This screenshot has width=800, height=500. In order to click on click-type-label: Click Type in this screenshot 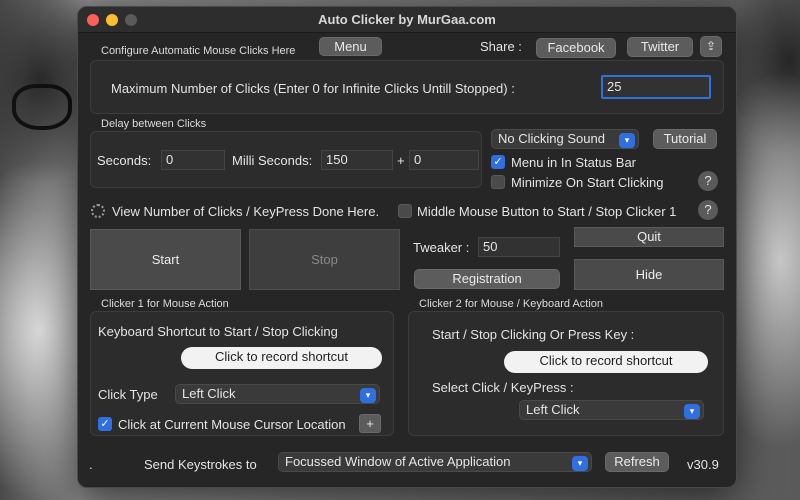, I will do `click(128, 394)`.